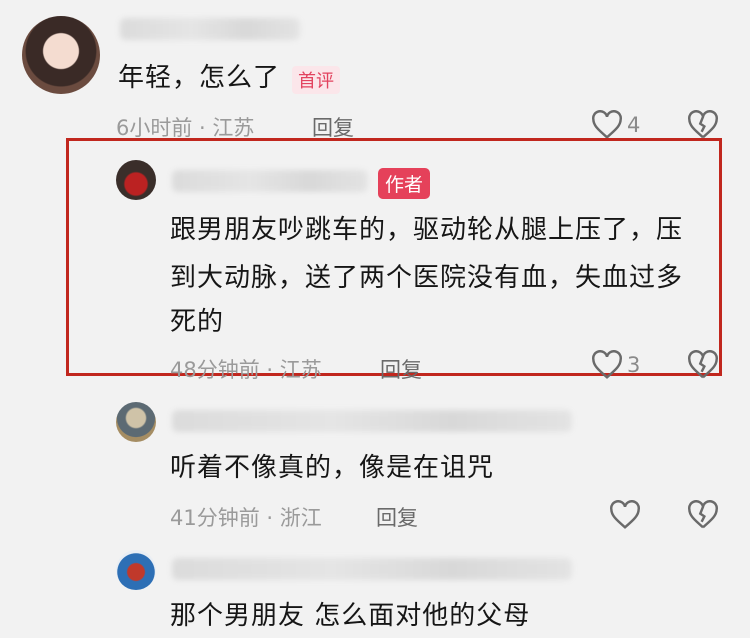  What do you see at coordinates (634, 125) in the screenshot?
I see `like-count: 4` at bounding box center [634, 125].